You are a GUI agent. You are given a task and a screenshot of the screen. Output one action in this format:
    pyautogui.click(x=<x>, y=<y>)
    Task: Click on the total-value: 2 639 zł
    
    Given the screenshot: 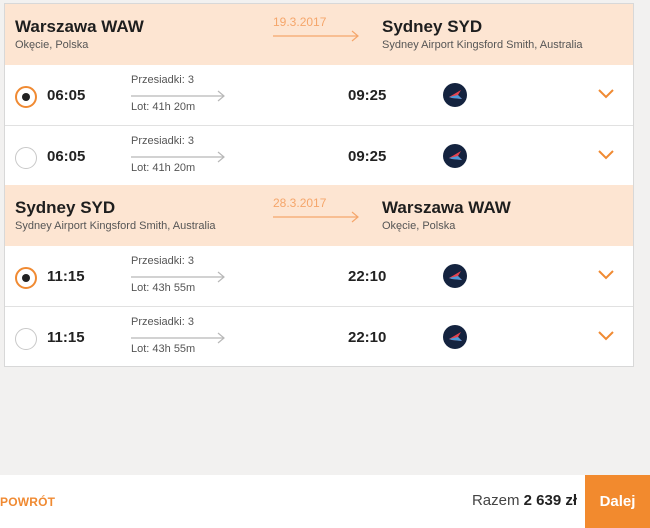 What is the action you would take?
    pyautogui.click(x=550, y=500)
    